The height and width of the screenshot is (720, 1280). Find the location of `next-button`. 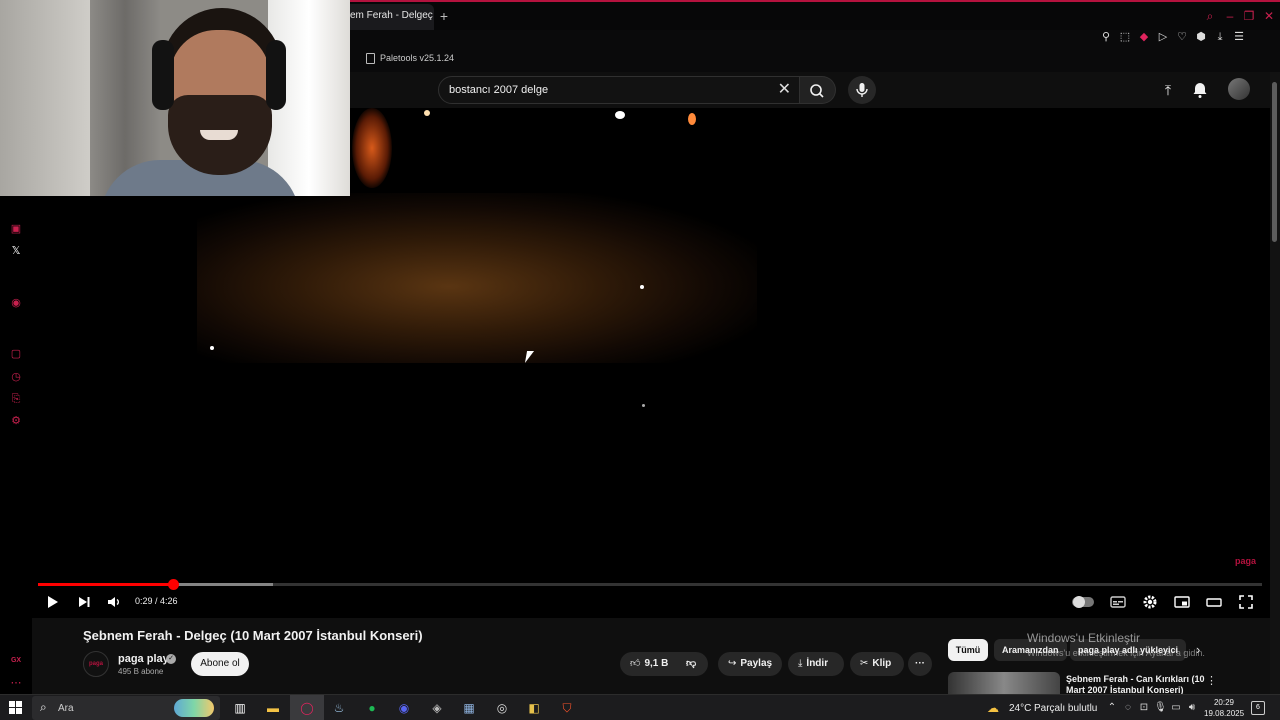

next-button is located at coordinates (84, 602).